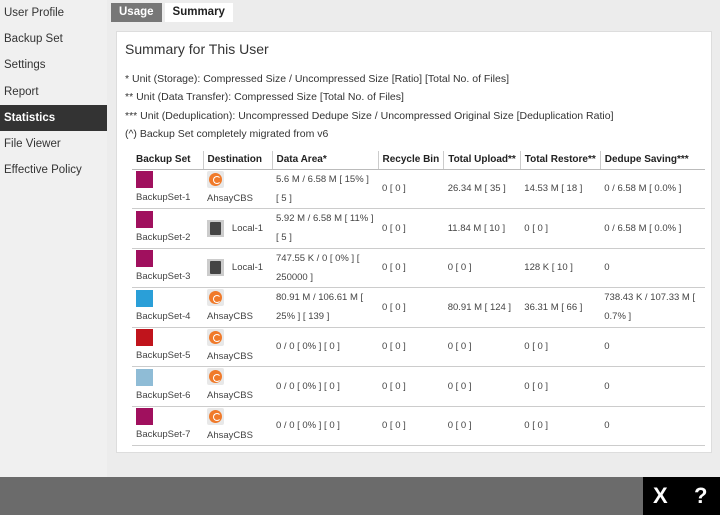  I want to click on backup-set-name: BackupSet-7, so click(163, 435).